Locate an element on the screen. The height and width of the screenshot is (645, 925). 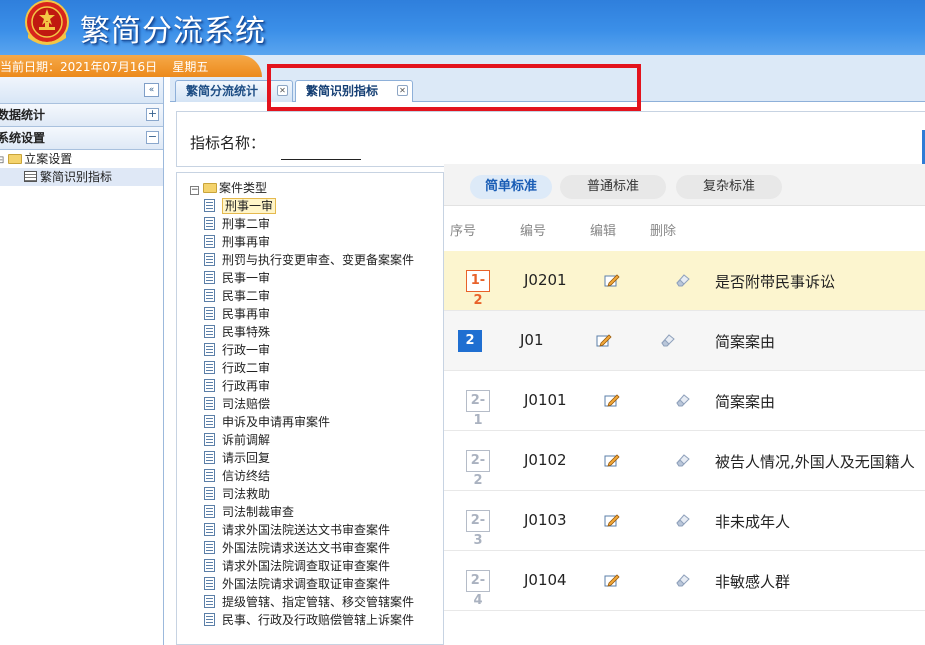
case-type-label: 外国法院请求送达文书审查案件 is located at coordinates (306, 548).